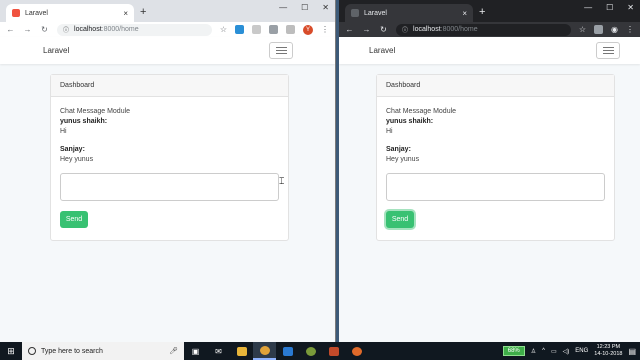  I want to click on clock-time: 12:23 PM, so click(608, 347).